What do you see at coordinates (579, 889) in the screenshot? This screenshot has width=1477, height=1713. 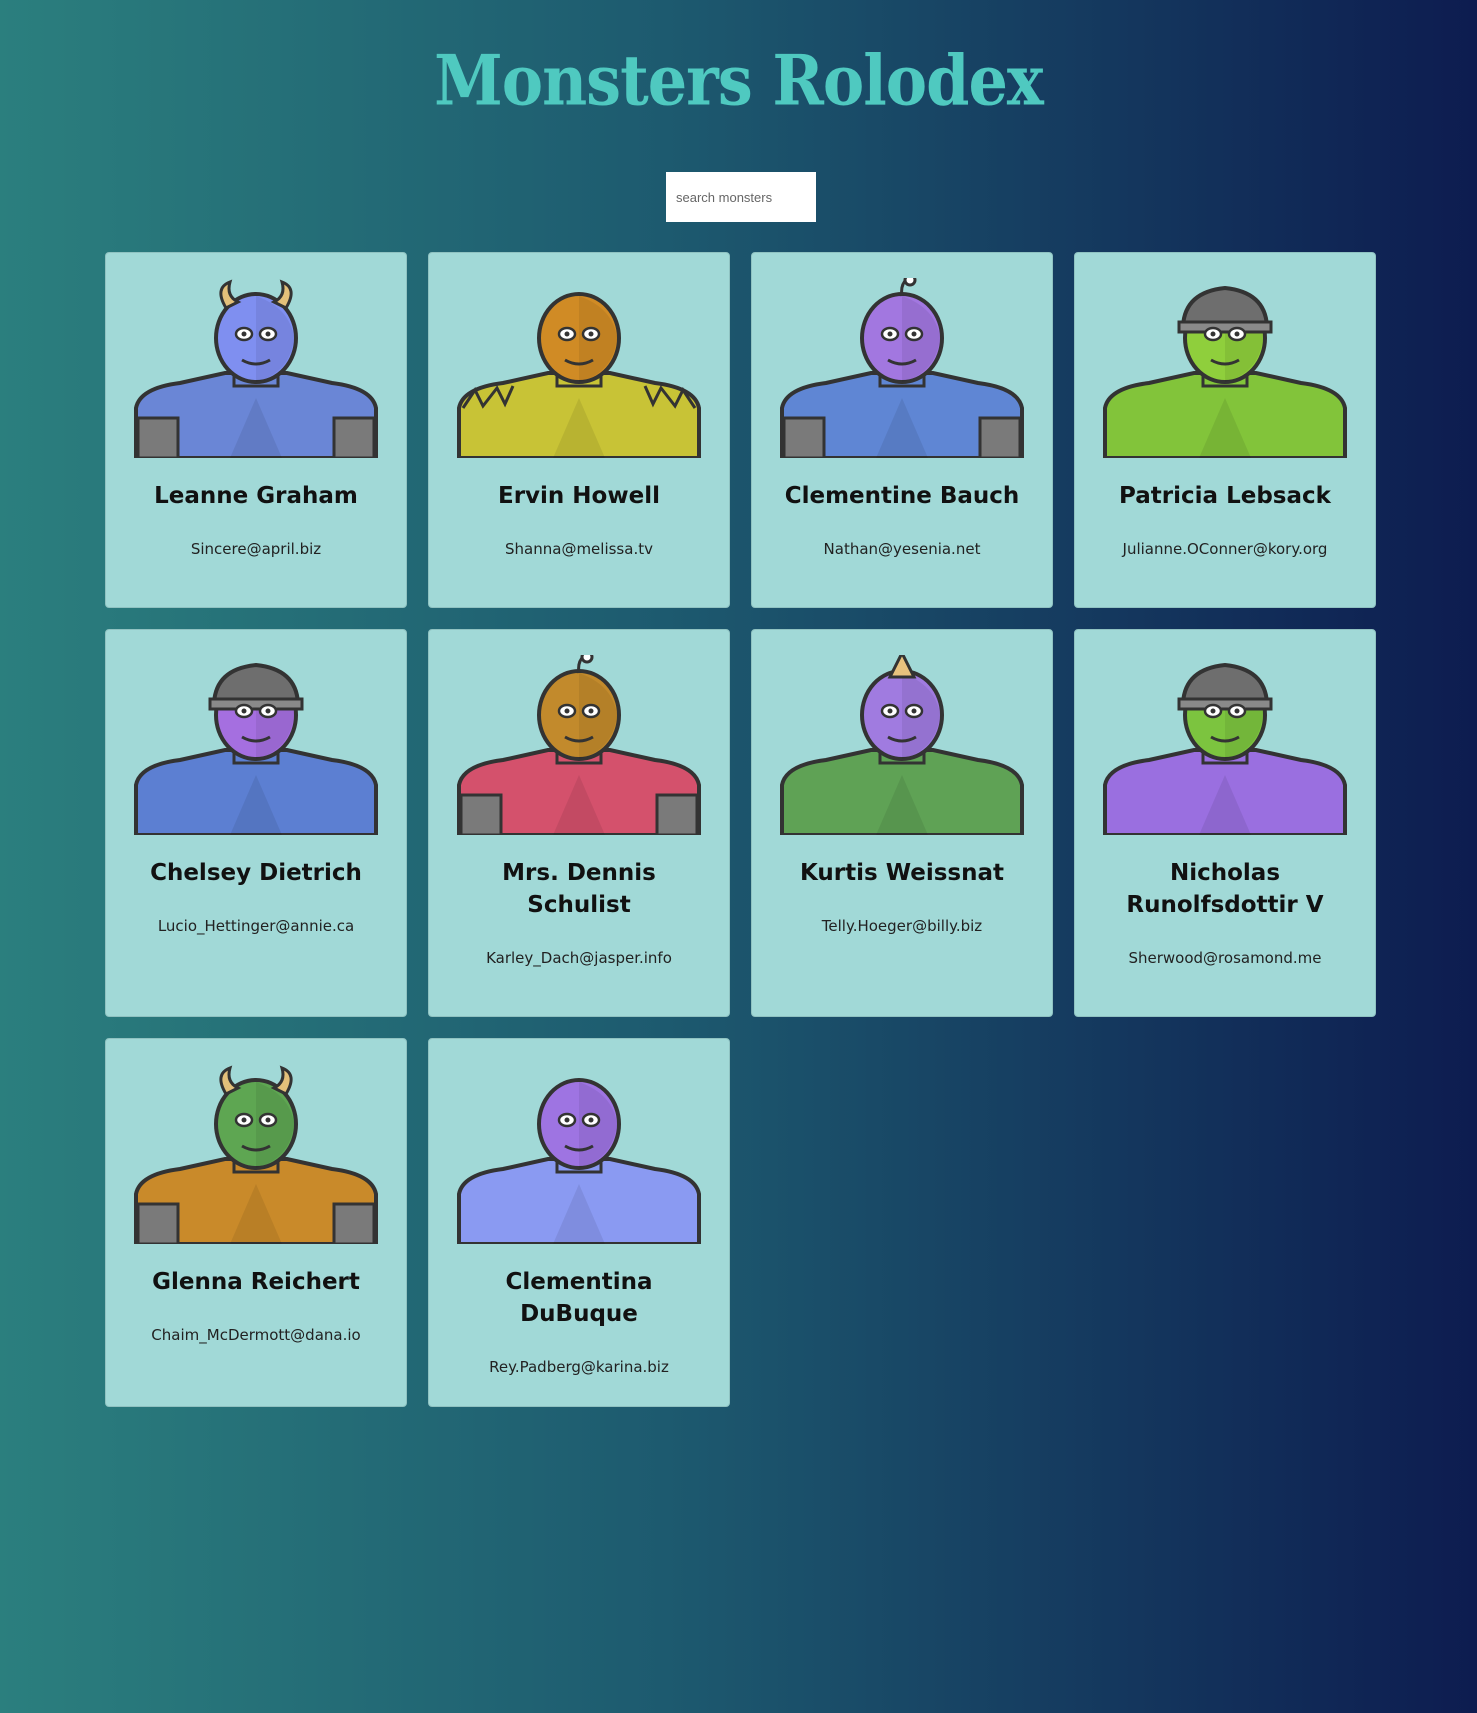 I see `monster-name: Mrs. Dennis Schulist` at bounding box center [579, 889].